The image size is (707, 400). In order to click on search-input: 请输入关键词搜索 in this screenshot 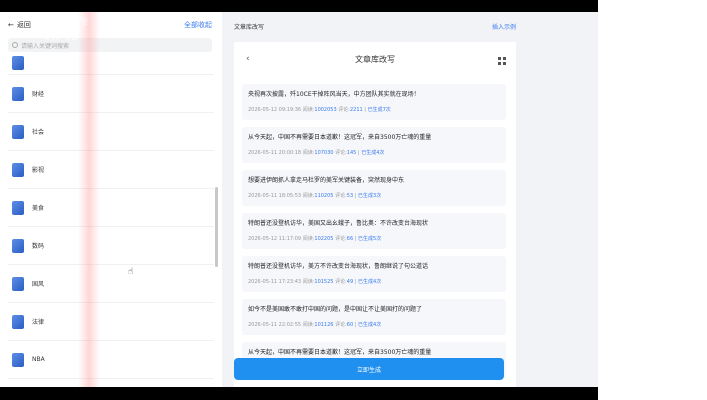, I will do `click(110, 45)`.